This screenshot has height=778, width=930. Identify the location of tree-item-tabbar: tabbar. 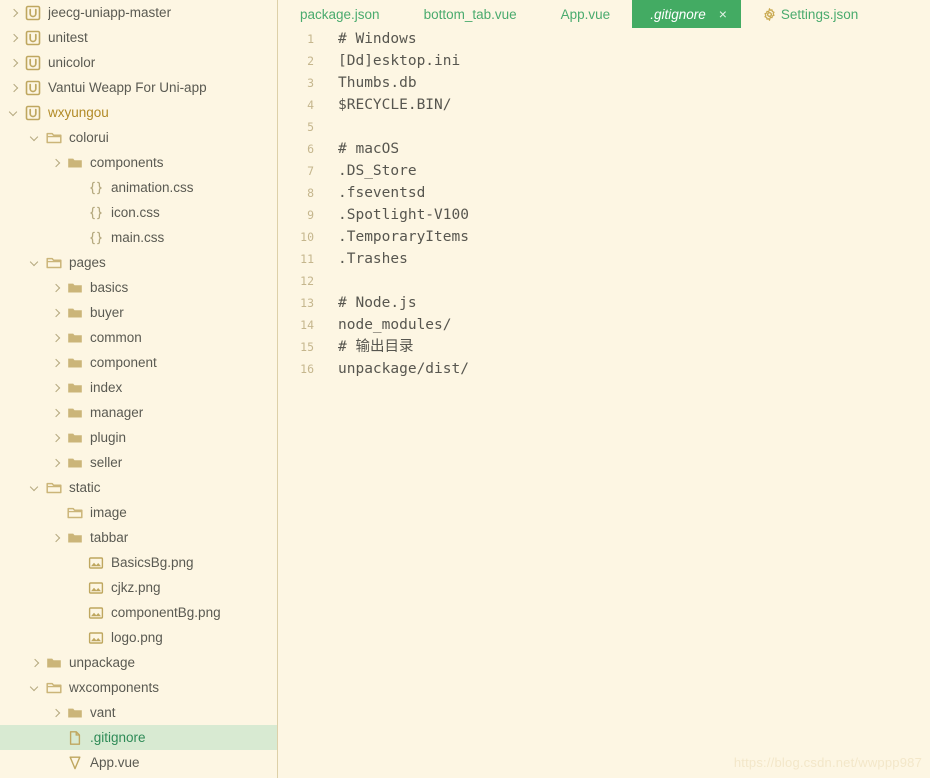
(138, 537).